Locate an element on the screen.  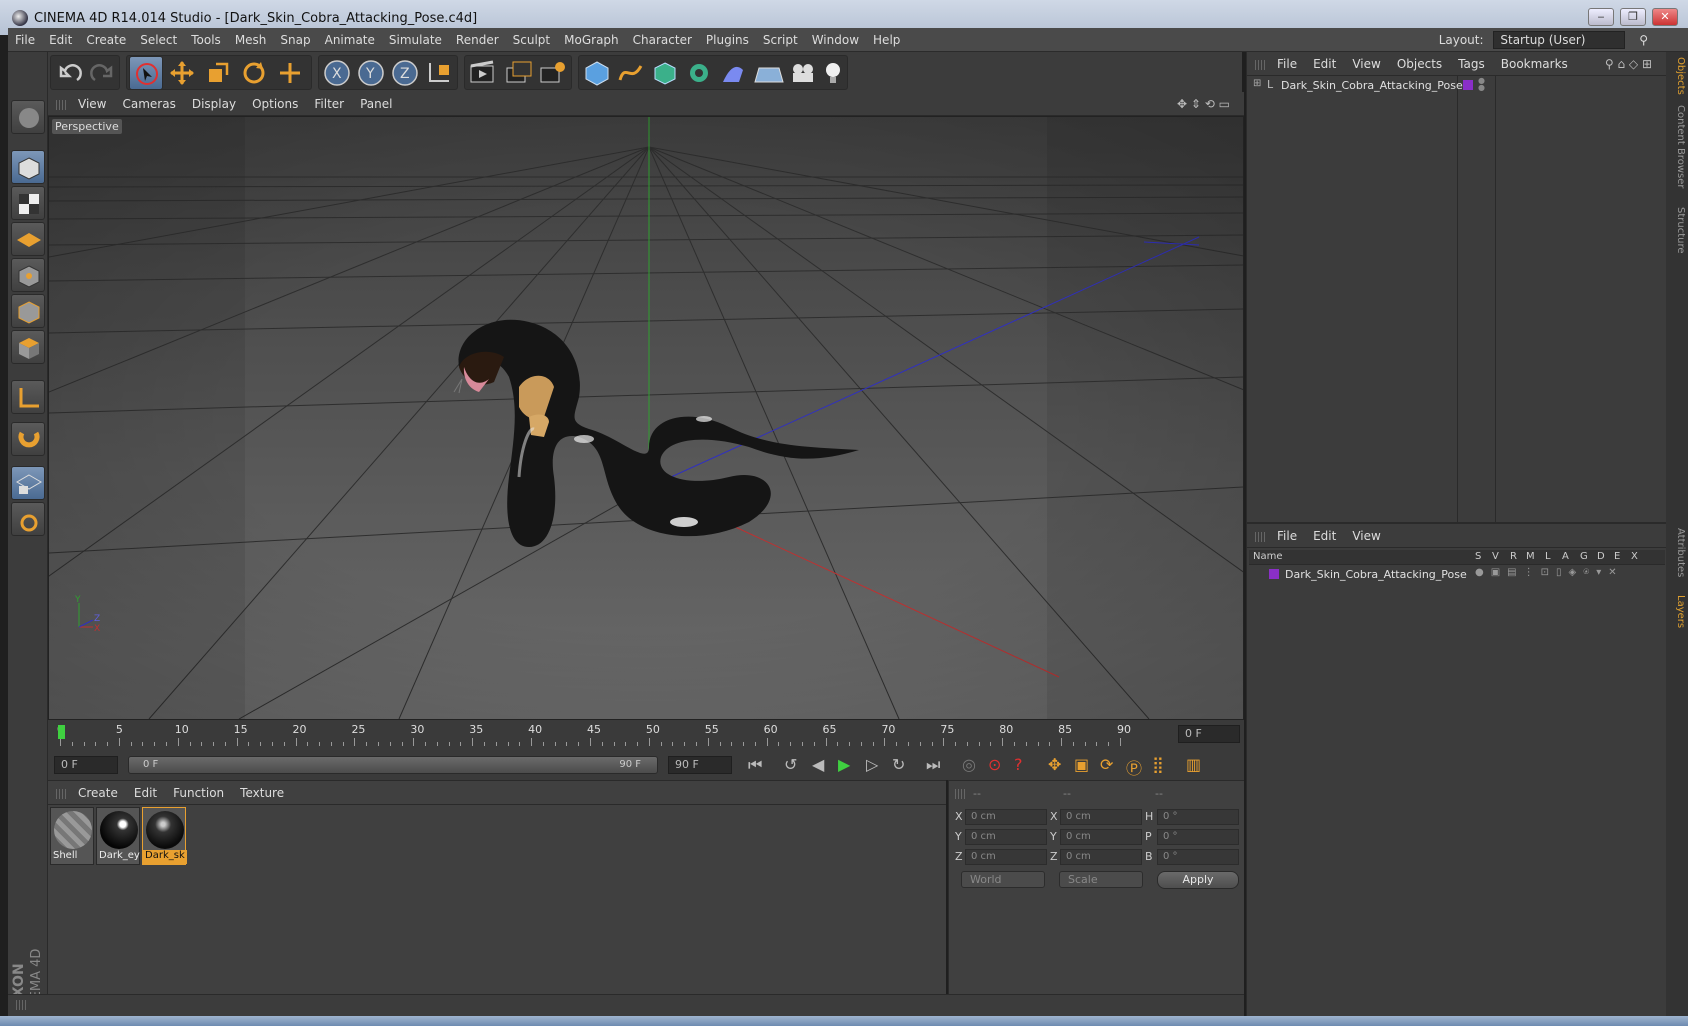
key-pla-icon: ⣿ is located at coordinates (1158, 764).